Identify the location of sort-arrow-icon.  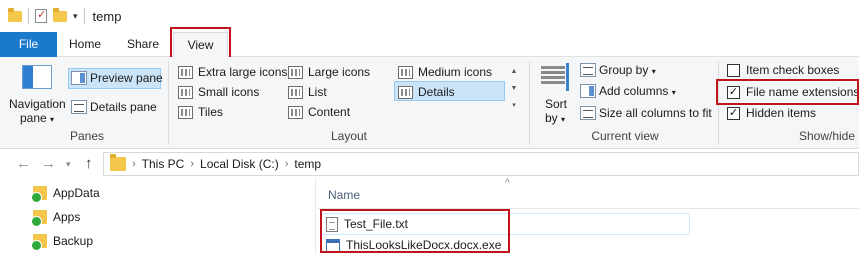
(567, 77).